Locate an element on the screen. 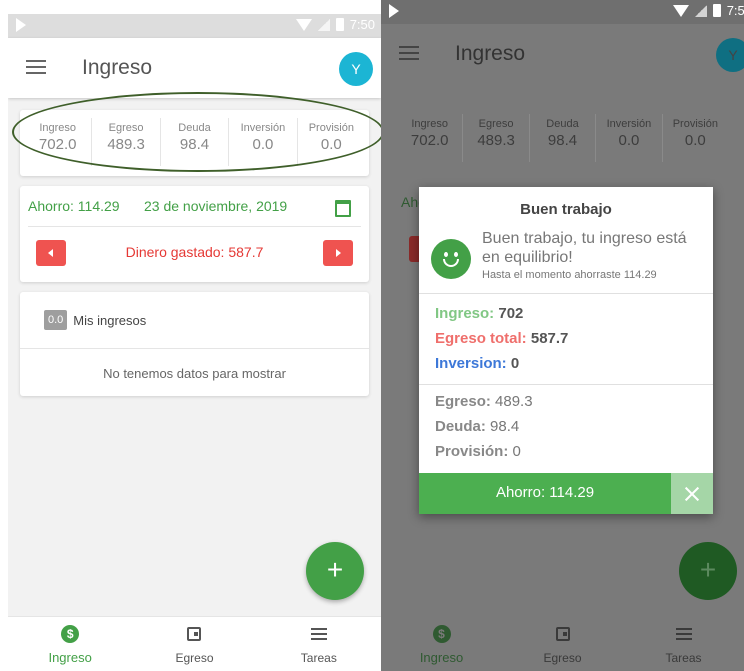 This screenshot has height=671, width=744. inversion-line: Inversion: 0 is located at coordinates (477, 363).